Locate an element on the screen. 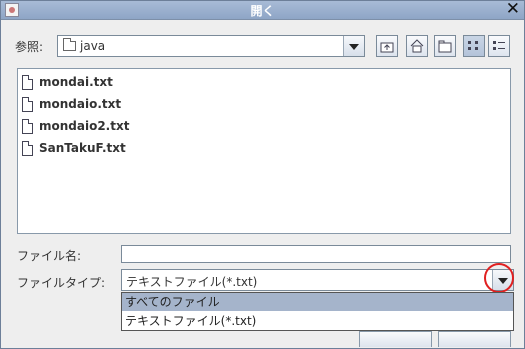 The height and width of the screenshot is (349, 525). lookin-label: 参照: is located at coordinates (29, 47).